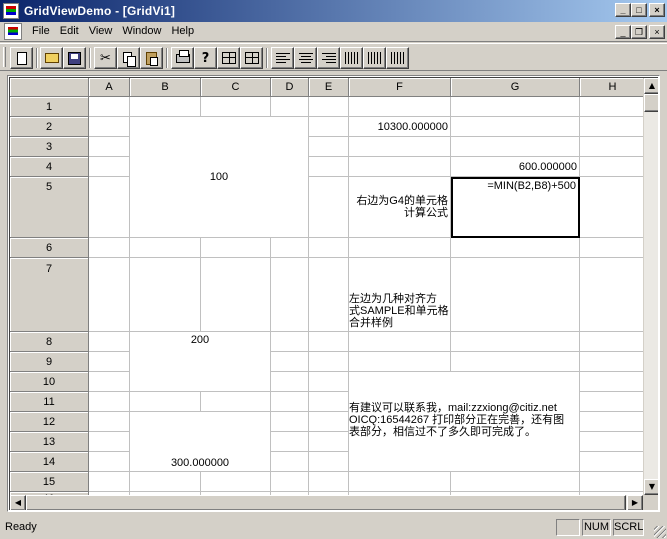 This screenshot has height=539, width=667. I want to click on scroll-left-button: ◀, so click(18, 502).